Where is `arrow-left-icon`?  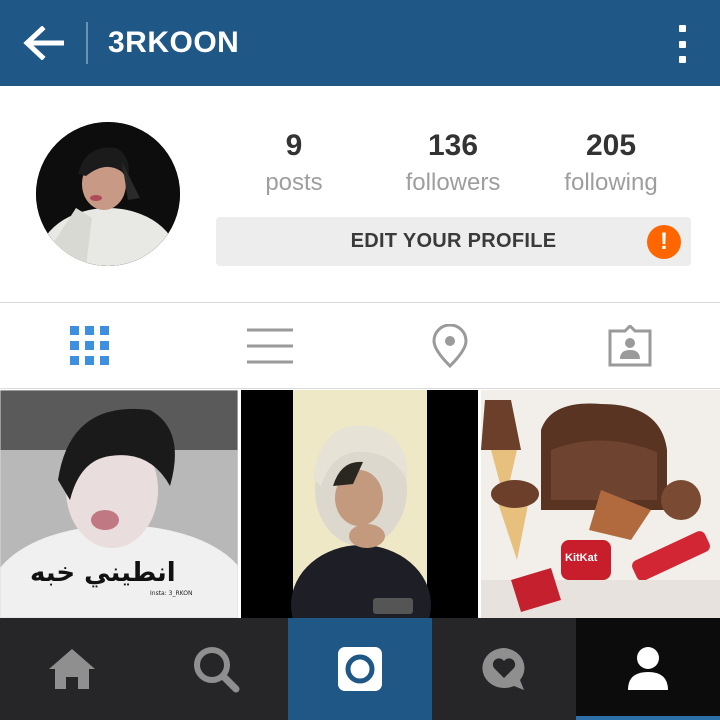 arrow-left-icon is located at coordinates (43, 43).